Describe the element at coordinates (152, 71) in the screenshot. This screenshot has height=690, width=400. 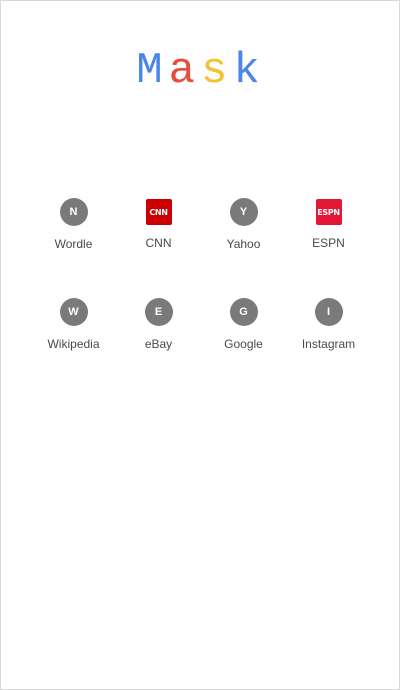
I see `logo-letter: M` at that location.